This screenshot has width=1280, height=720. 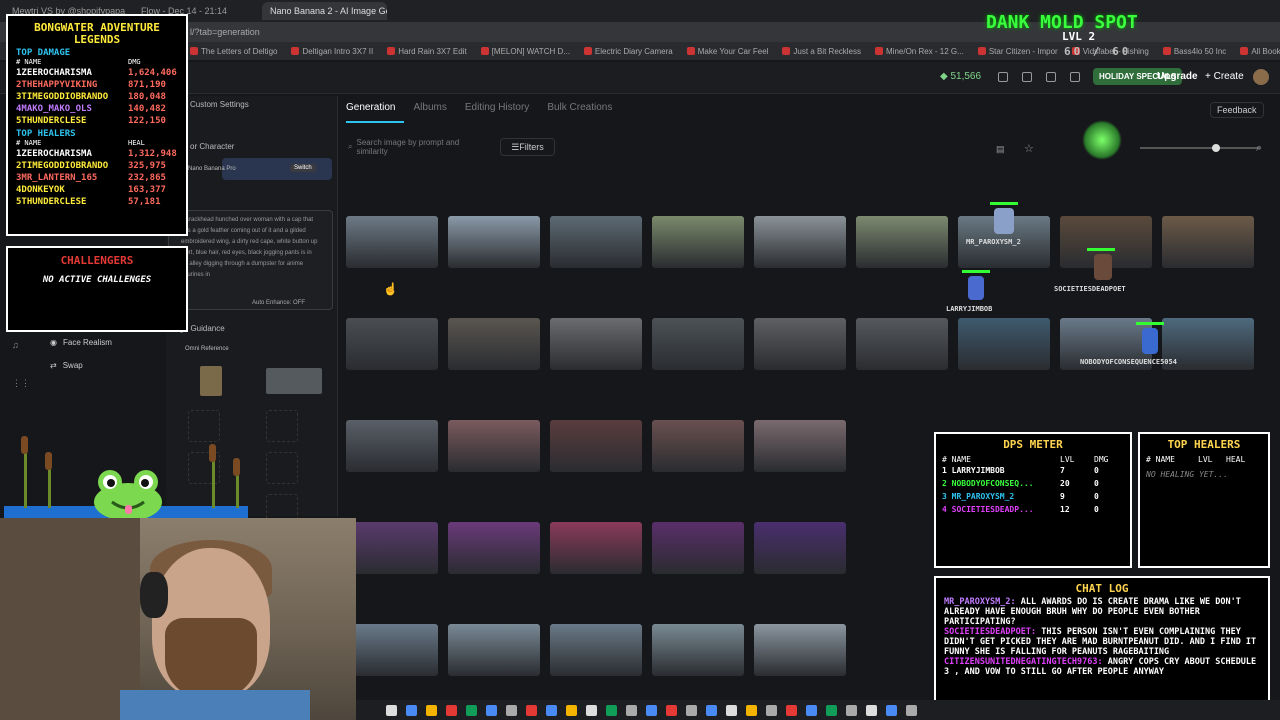 What do you see at coordinates (81, 342) in the screenshot?
I see `sidebar-item-face-realism: ◉ Face Realism` at bounding box center [81, 342].